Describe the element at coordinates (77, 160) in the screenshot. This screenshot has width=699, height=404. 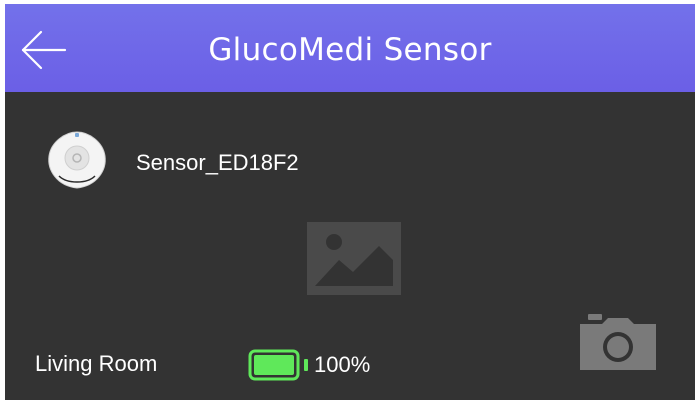
I see `sensor-device-icon` at that location.